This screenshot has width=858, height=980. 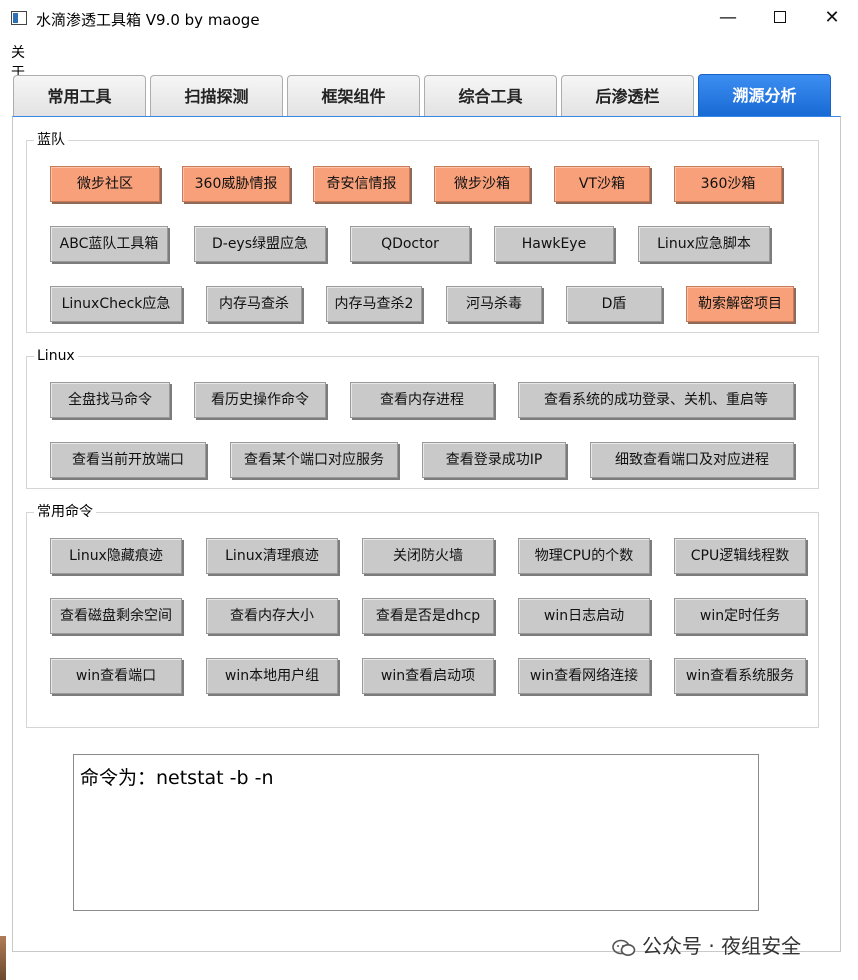 What do you see at coordinates (428, 616) in the screenshot?
I see `button-check-dhcp: 查看是否是dhcp` at bounding box center [428, 616].